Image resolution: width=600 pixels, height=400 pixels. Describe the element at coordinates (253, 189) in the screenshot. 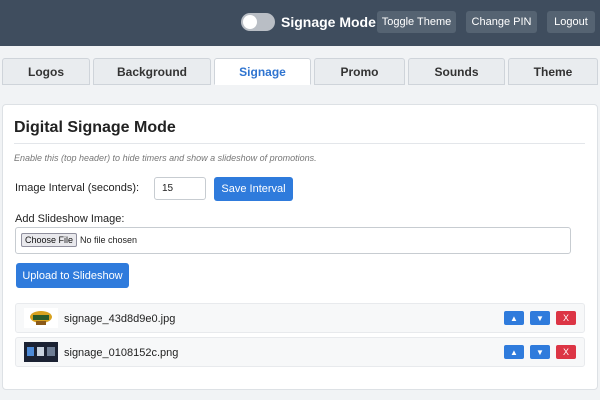

I see `save-interval-button: Save Interval` at that location.